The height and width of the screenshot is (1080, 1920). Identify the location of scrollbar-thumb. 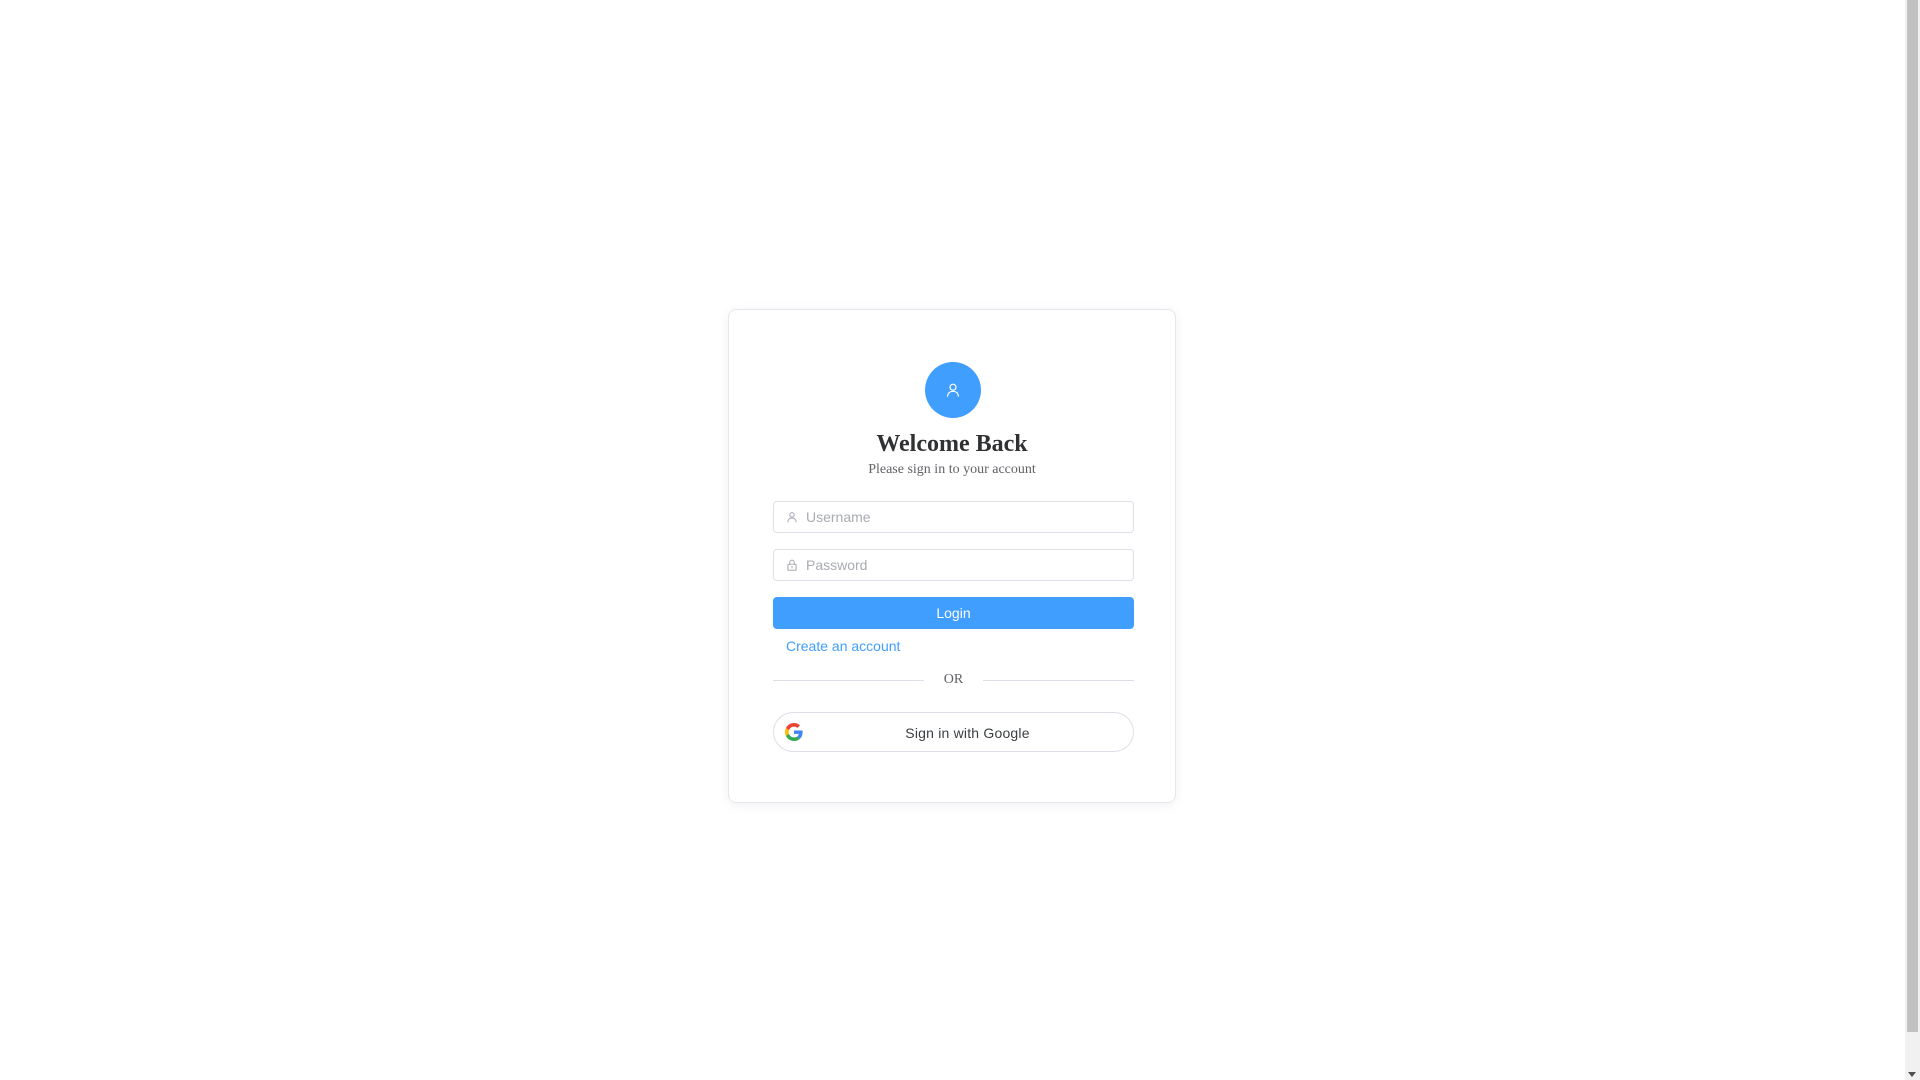
(1912, 516).